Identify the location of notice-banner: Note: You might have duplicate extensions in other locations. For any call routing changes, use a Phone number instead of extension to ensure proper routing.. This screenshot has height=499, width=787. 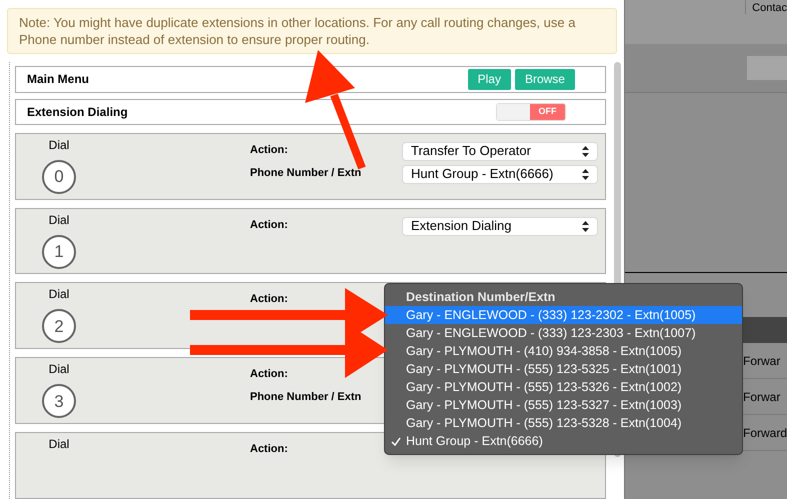
(312, 31).